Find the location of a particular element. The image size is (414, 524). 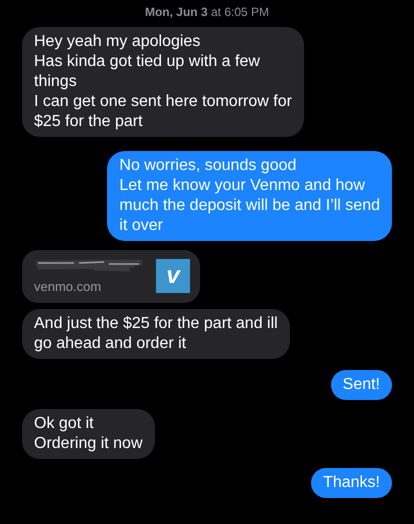

logo-icon: v is located at coordinates (173, 276).